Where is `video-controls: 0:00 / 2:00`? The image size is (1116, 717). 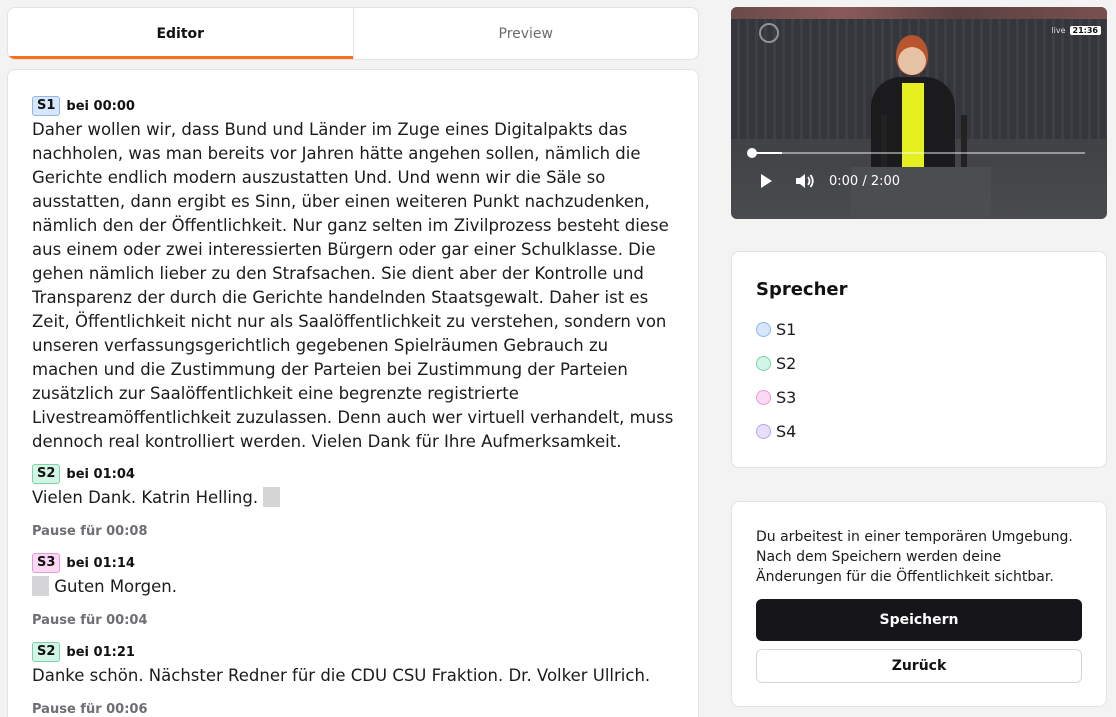 video-controls: 0:00 / 2:00 is located at coordinates (830, 181).